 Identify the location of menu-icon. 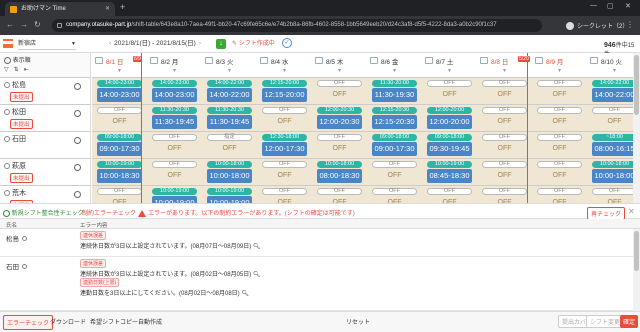
(8, 43).